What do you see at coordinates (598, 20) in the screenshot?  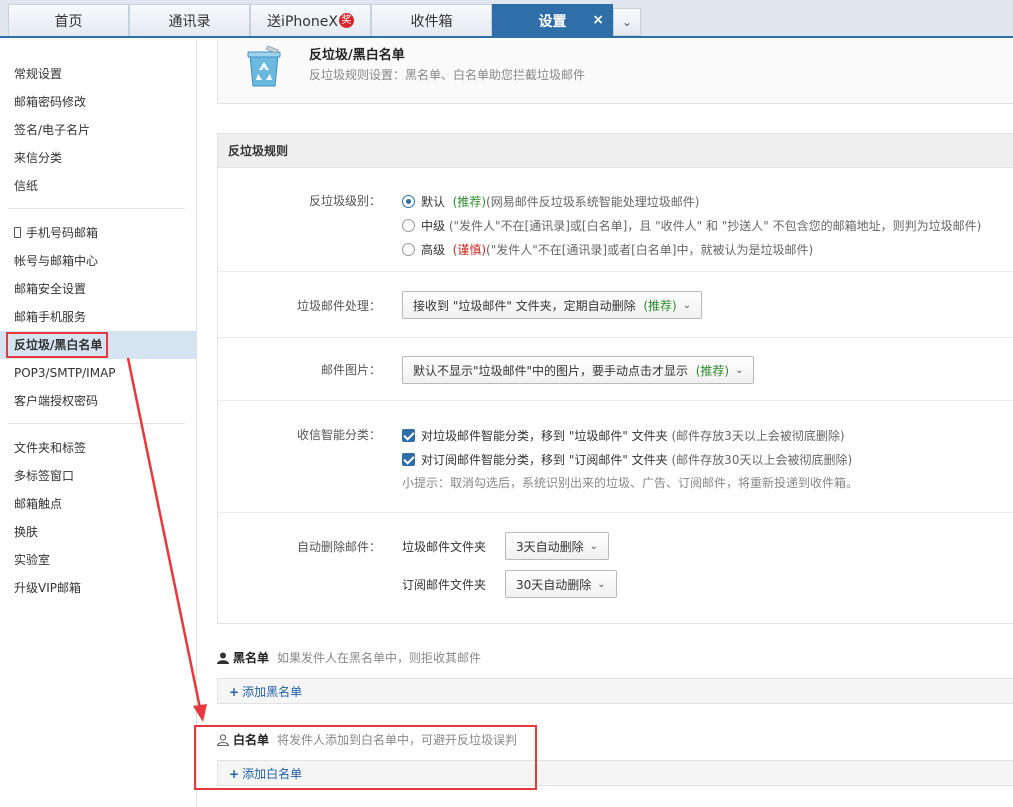 I see `close-icon: ×` at bounding box center [598, 20].